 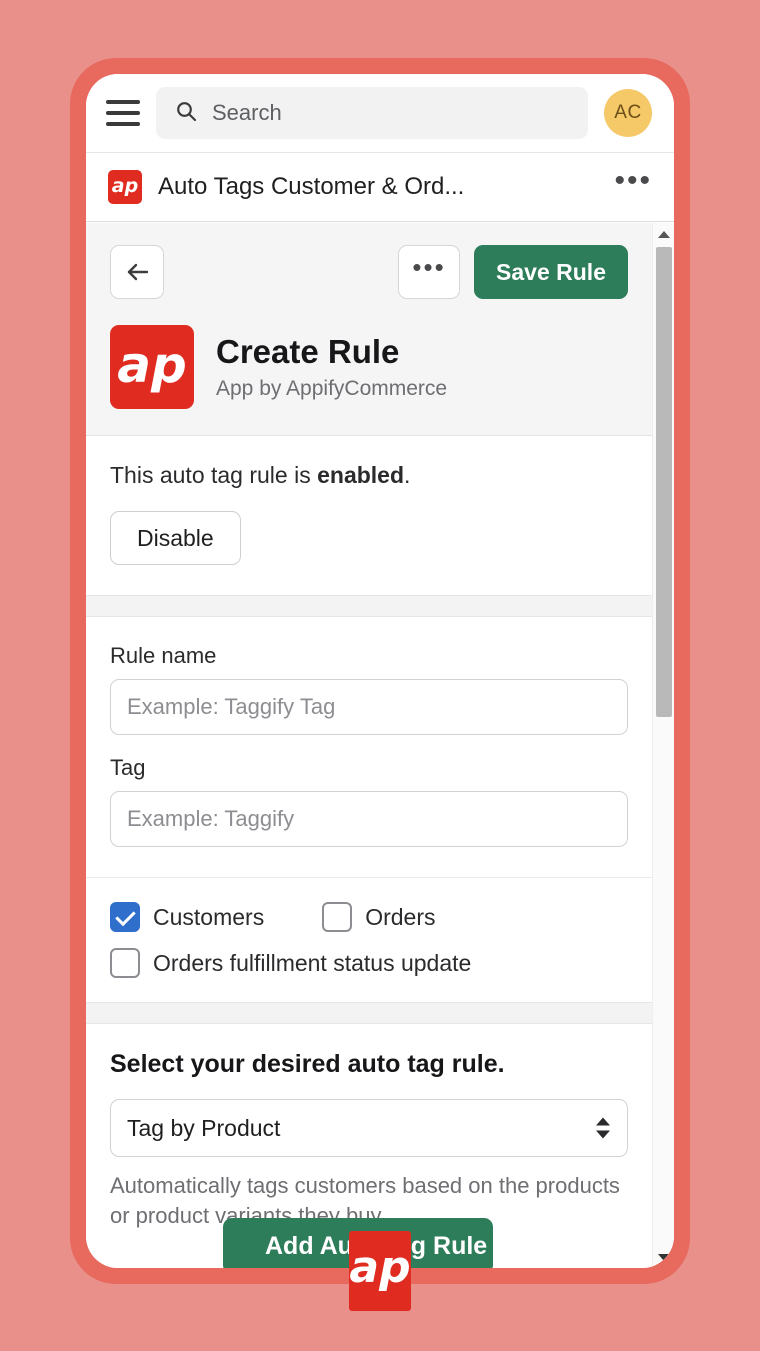 I want to click on checkbox-orders-box, so click(x=337, y=917).